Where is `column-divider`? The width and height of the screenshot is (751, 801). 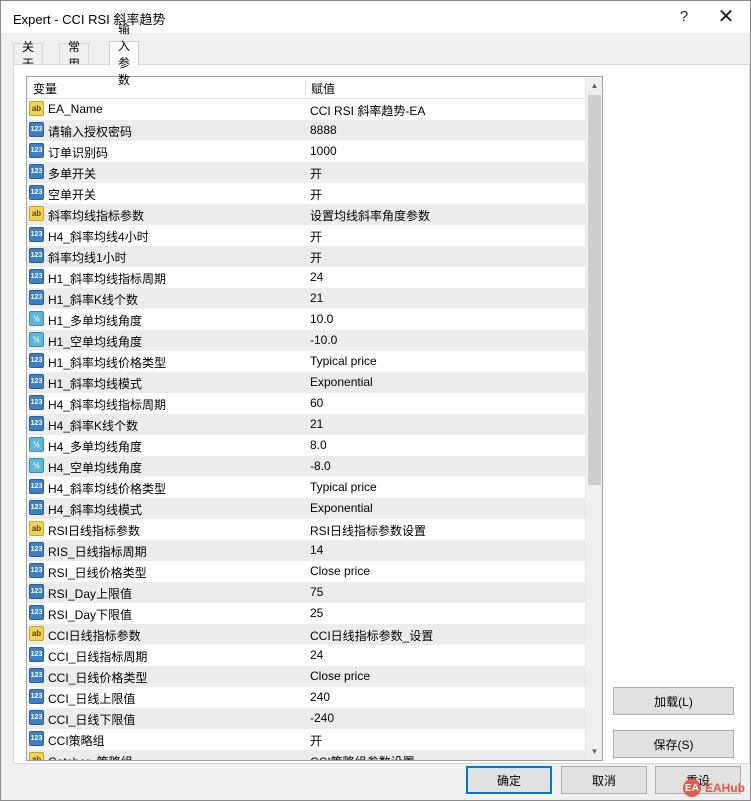
column-divider is located at coordinates (305, 88).